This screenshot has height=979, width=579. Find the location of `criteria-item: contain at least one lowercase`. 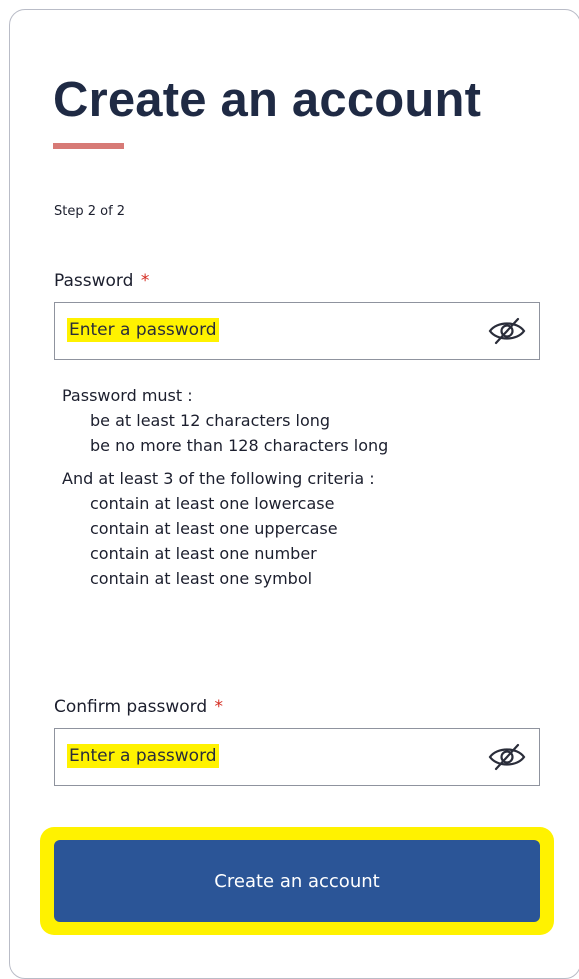

criteria-item: contain at least one lowercase is located at coordinates (212, 503).